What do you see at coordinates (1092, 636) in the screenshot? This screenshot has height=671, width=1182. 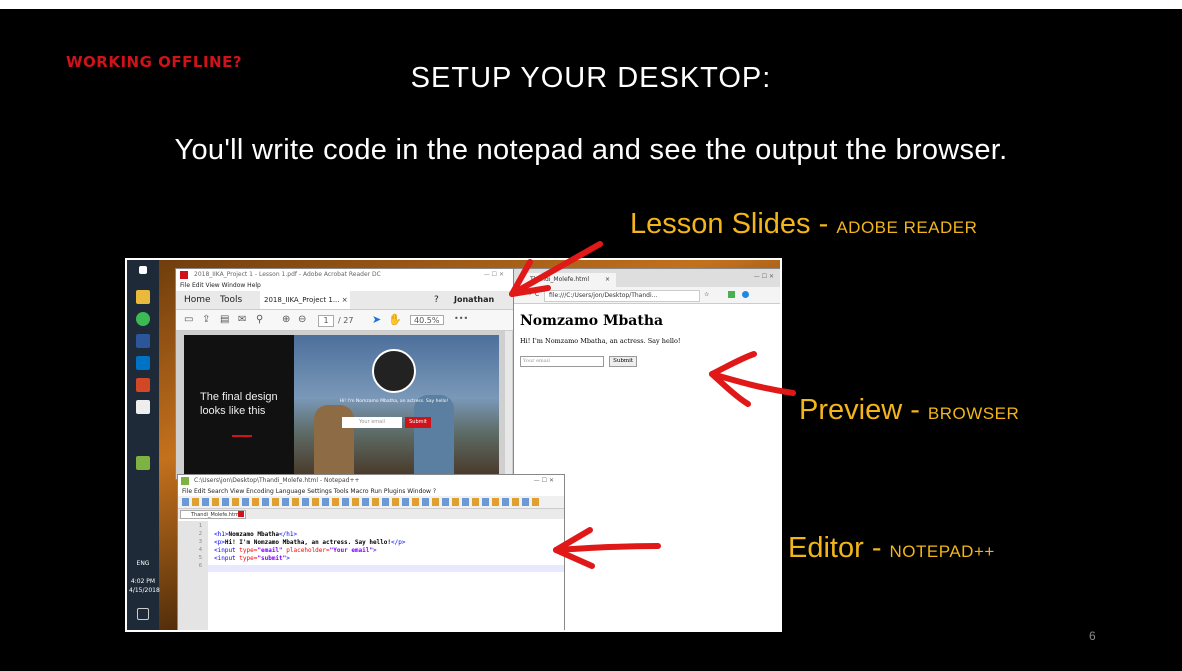 I see `page-number: 6` at bounding box center [1092, 636].